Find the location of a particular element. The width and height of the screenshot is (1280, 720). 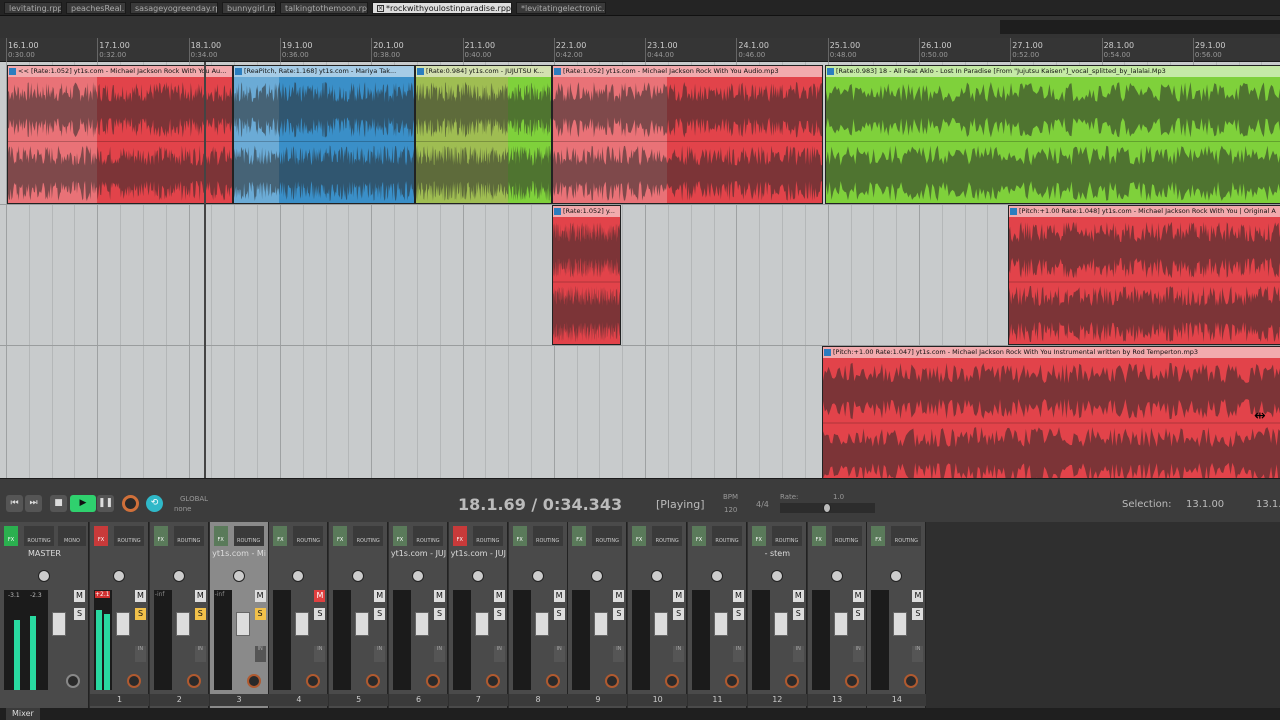

master-pan-knob is located at coordinates (44, 576).